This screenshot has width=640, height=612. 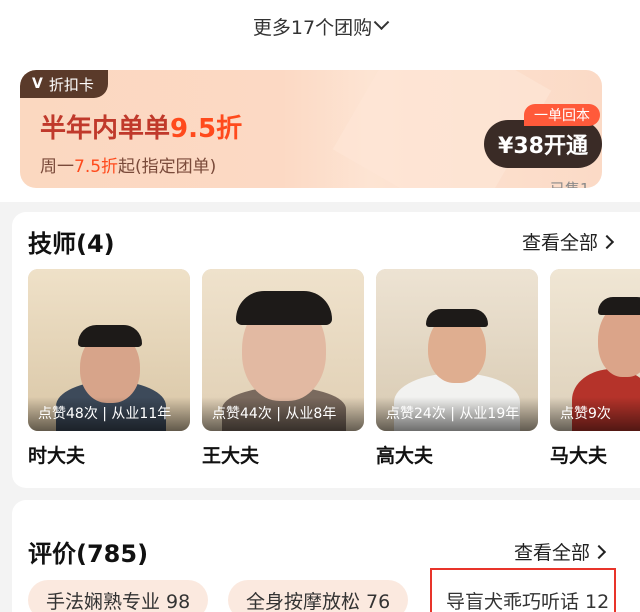 What do you see at coordinates (206, 129) in the screenshot?
I see `discount-title-highlight: 9.5折` at bounding box center [206, 129].